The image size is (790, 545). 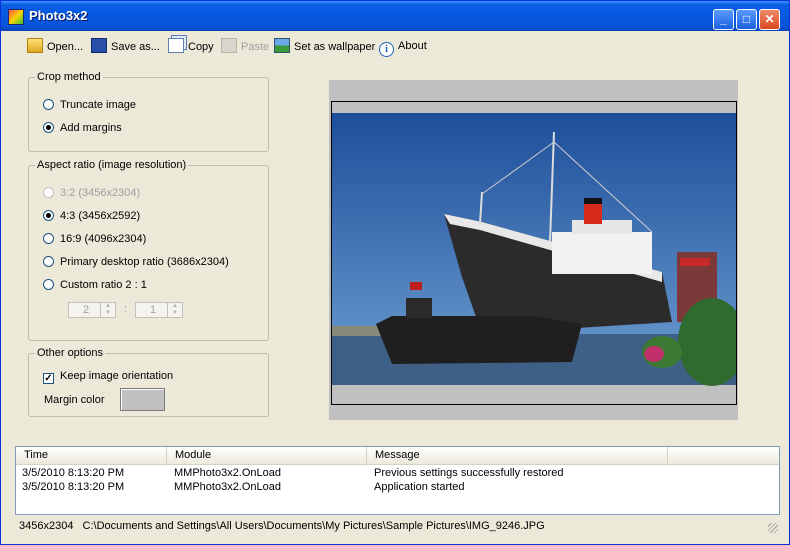 What do you see at coordinates (82, 128) in the screenshot?
I see `add-margins-radio: Add margins` at bounding box center [82, 128].